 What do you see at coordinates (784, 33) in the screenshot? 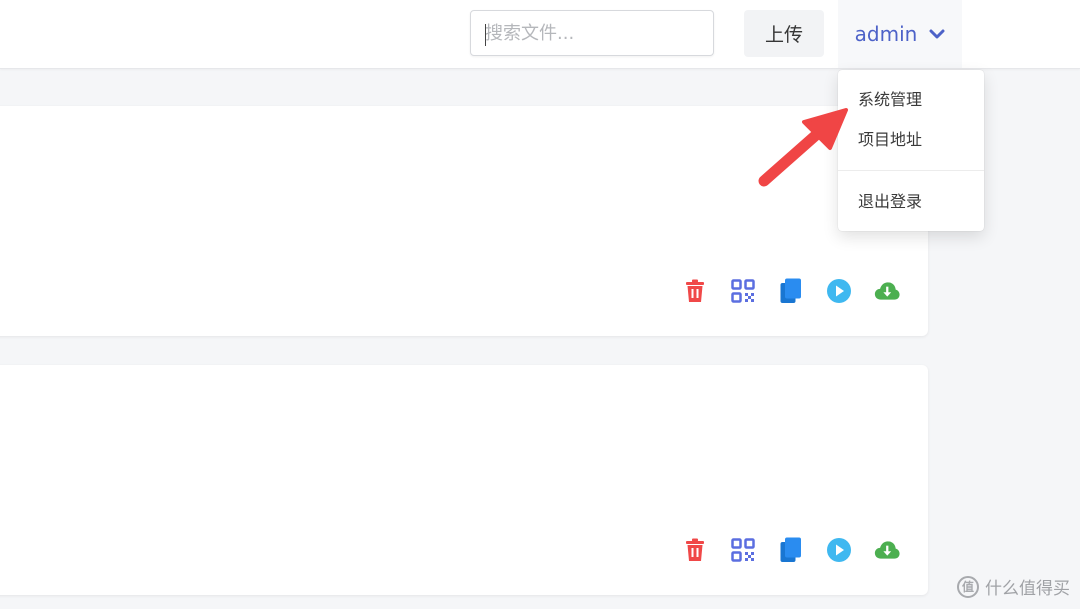
I see `upload-button: 上传` at bounding box center [784, 33].